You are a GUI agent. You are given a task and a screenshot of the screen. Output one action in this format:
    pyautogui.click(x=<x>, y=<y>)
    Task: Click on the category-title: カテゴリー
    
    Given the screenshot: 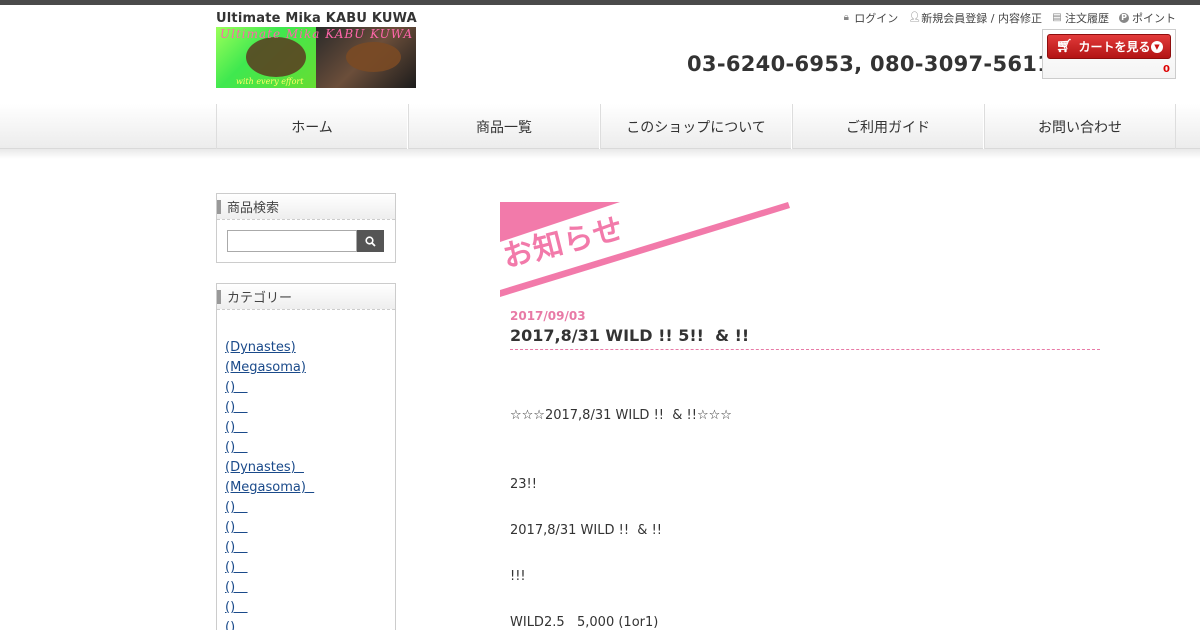 What is the action you would take?
    pyautogui.click(x=306, y=297)
    